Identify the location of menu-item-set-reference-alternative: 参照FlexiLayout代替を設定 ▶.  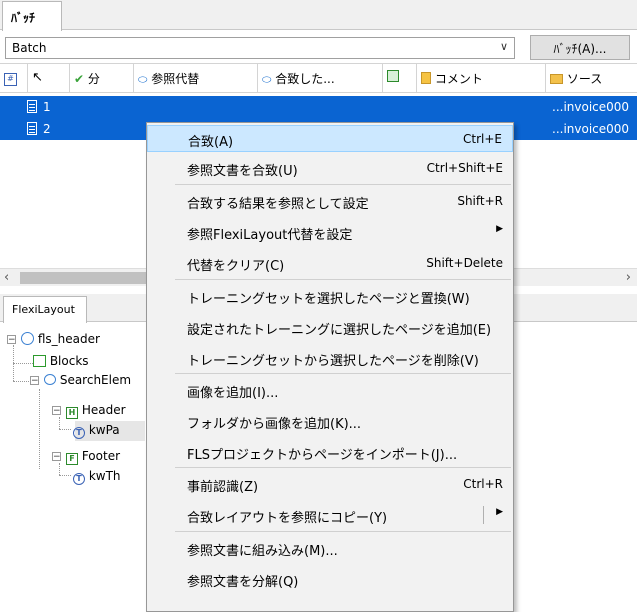
(330, 232).